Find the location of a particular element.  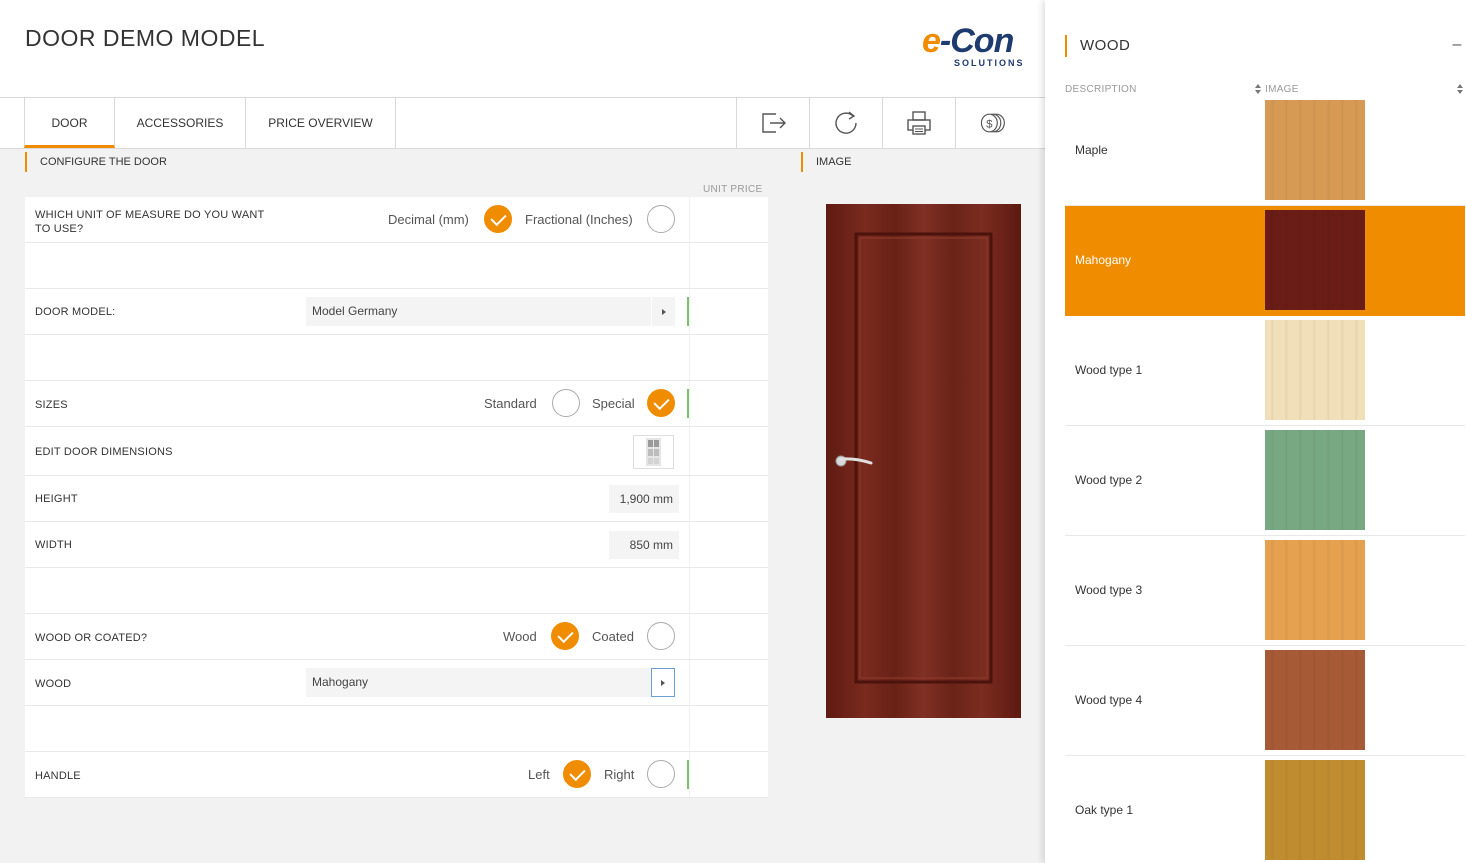

width-input: 850 mm is located at coordinates (644, 545).